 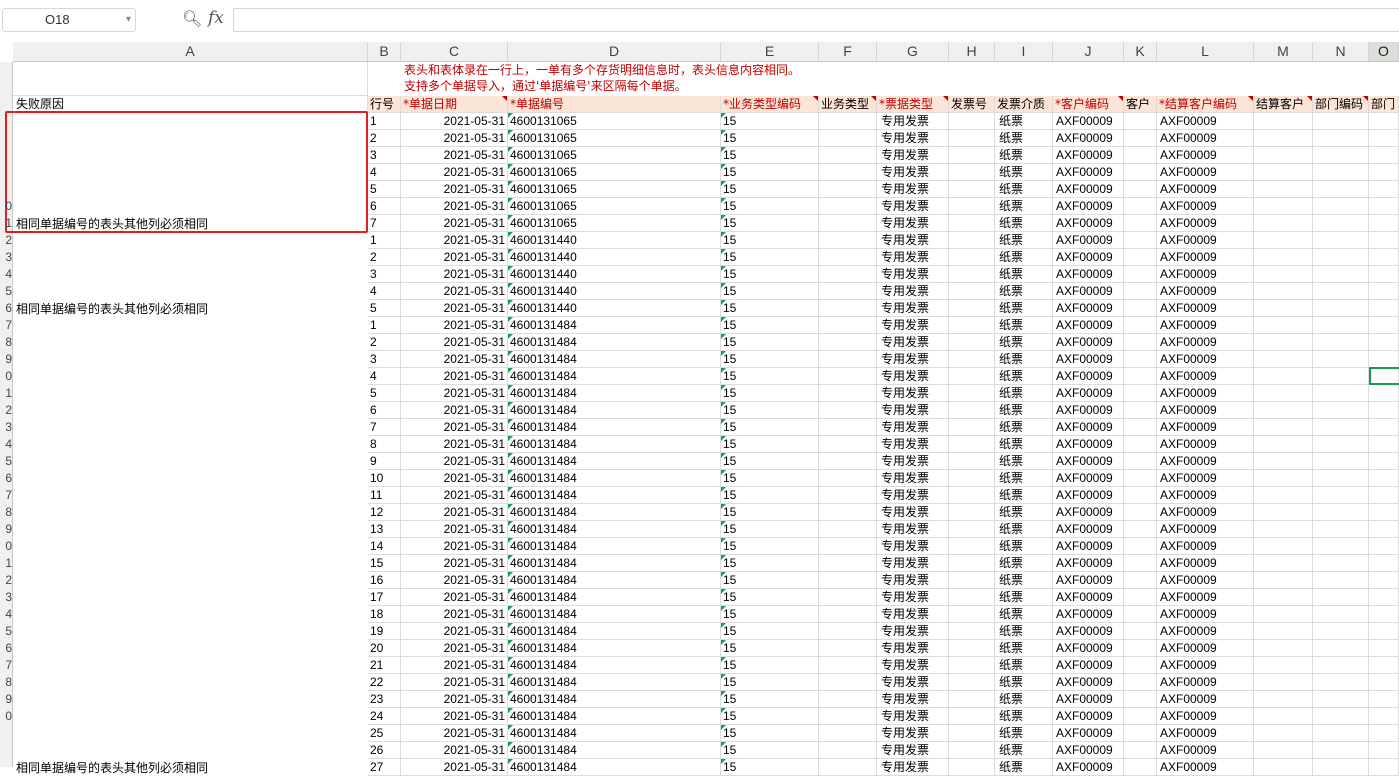 I want to click on column-header-m: M, so click(x=1283, y=52).